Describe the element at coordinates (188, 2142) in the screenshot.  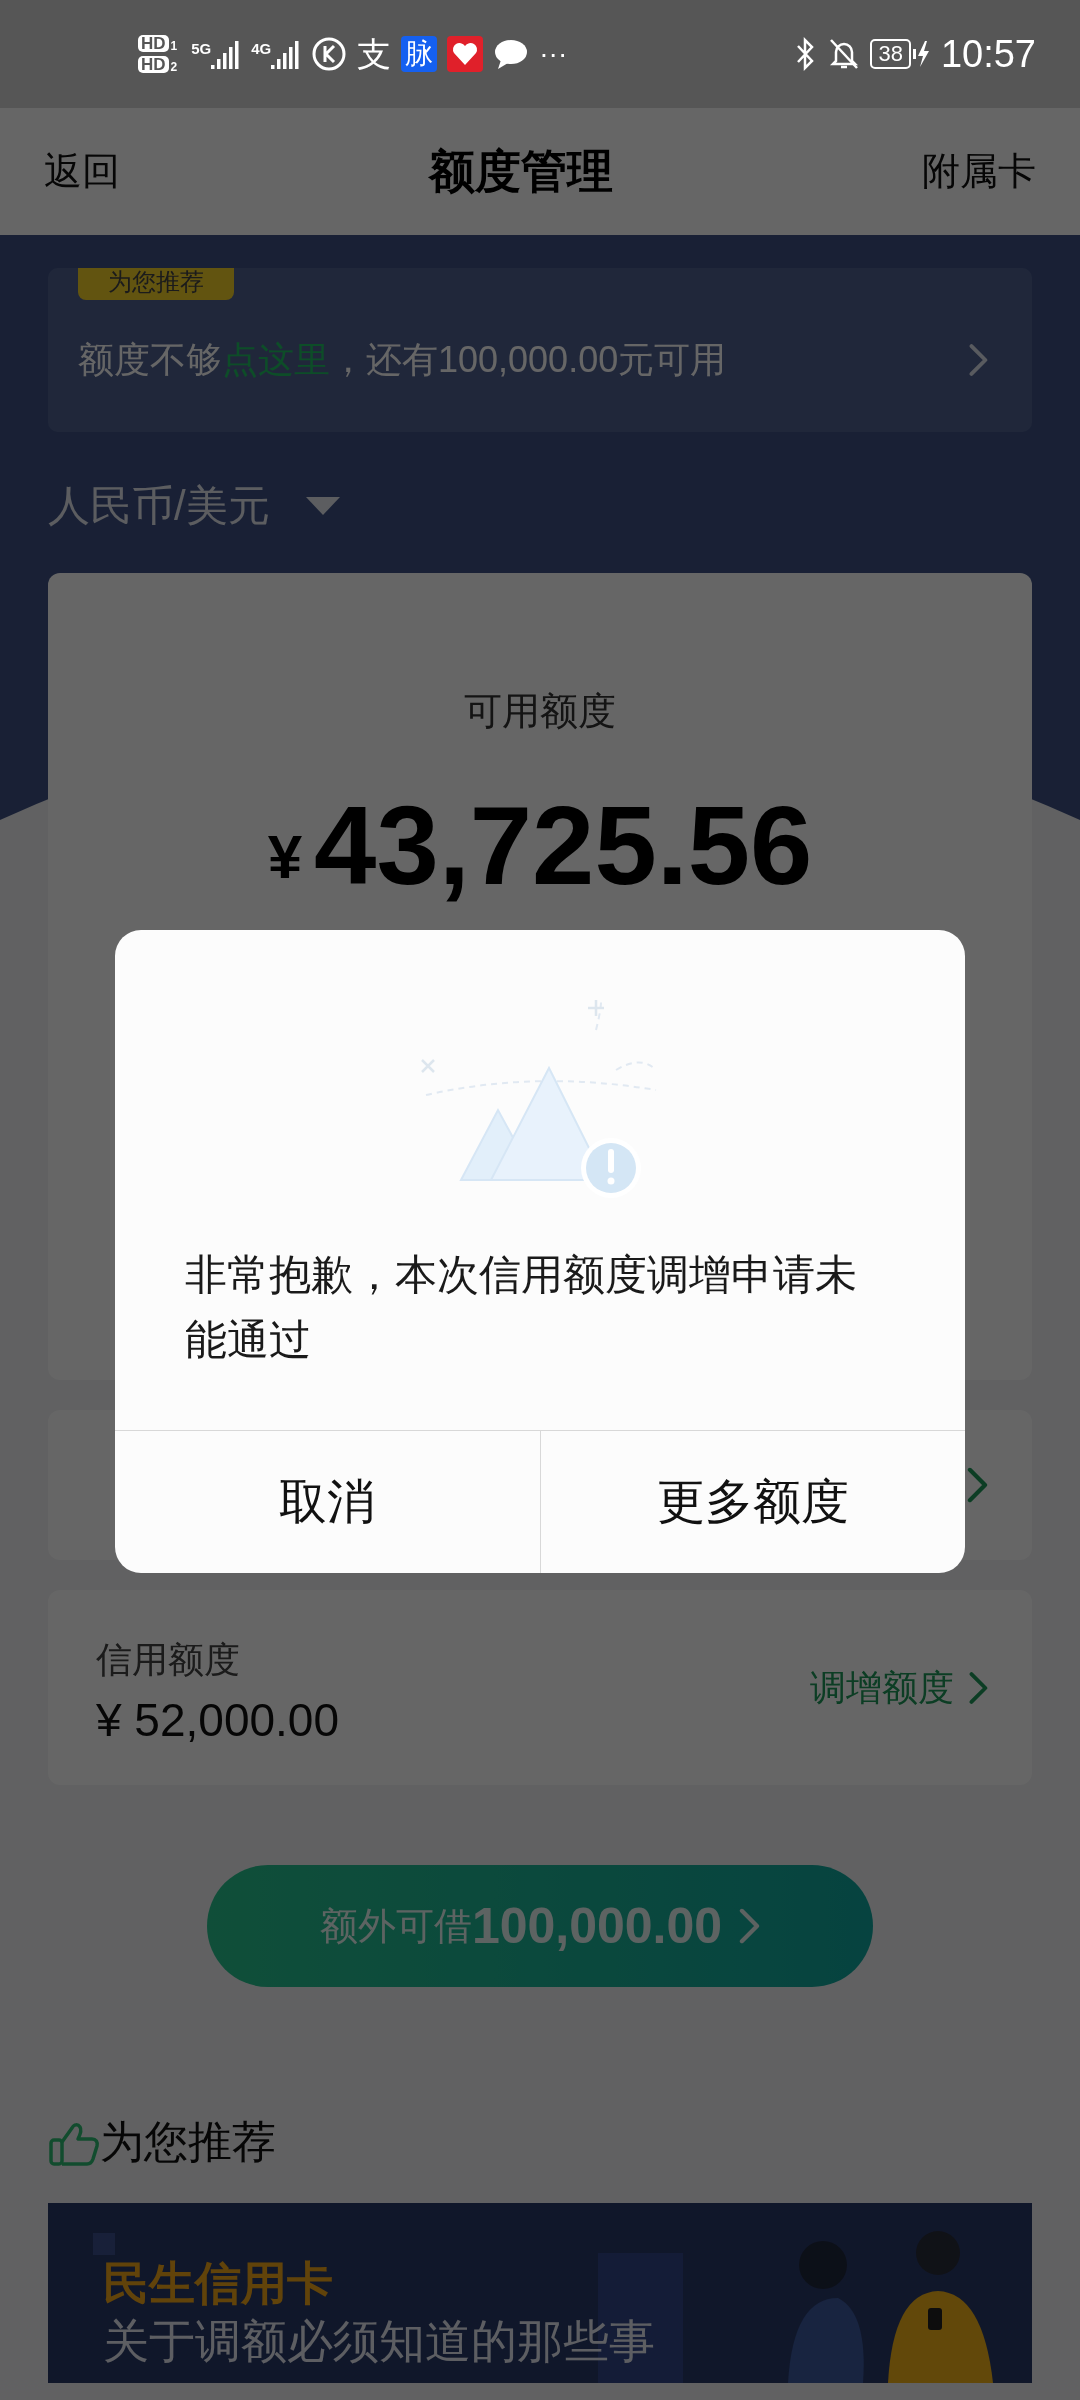
I see `recommend-heading: 为您推荐` at that location.